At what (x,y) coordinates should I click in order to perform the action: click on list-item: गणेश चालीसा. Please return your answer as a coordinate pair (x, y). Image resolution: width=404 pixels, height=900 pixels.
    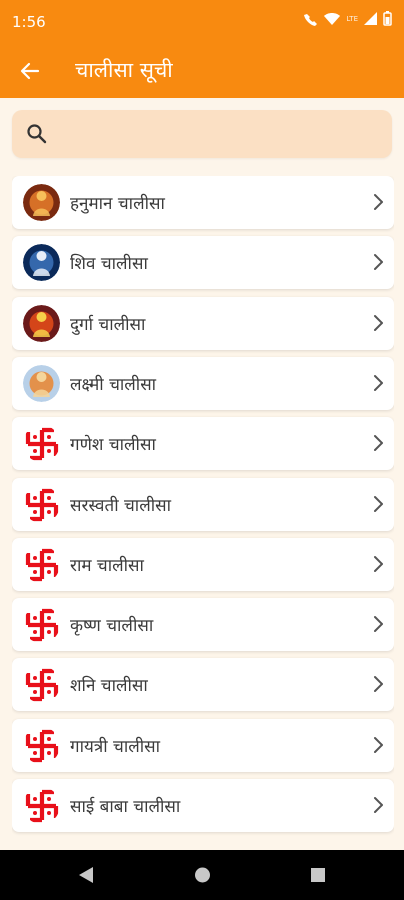
    Looking at the image, I should click on (203, 443).